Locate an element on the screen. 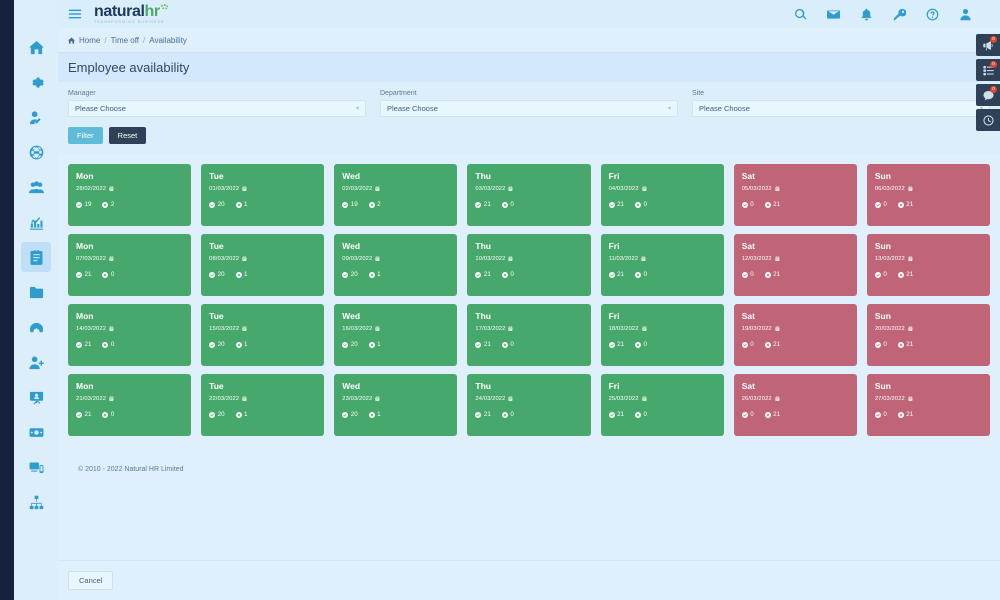 The height and width of the screenshot is (600, 1000). day-card: Sun 27/03/2022 0 21 is located at coordinates (928, 405).